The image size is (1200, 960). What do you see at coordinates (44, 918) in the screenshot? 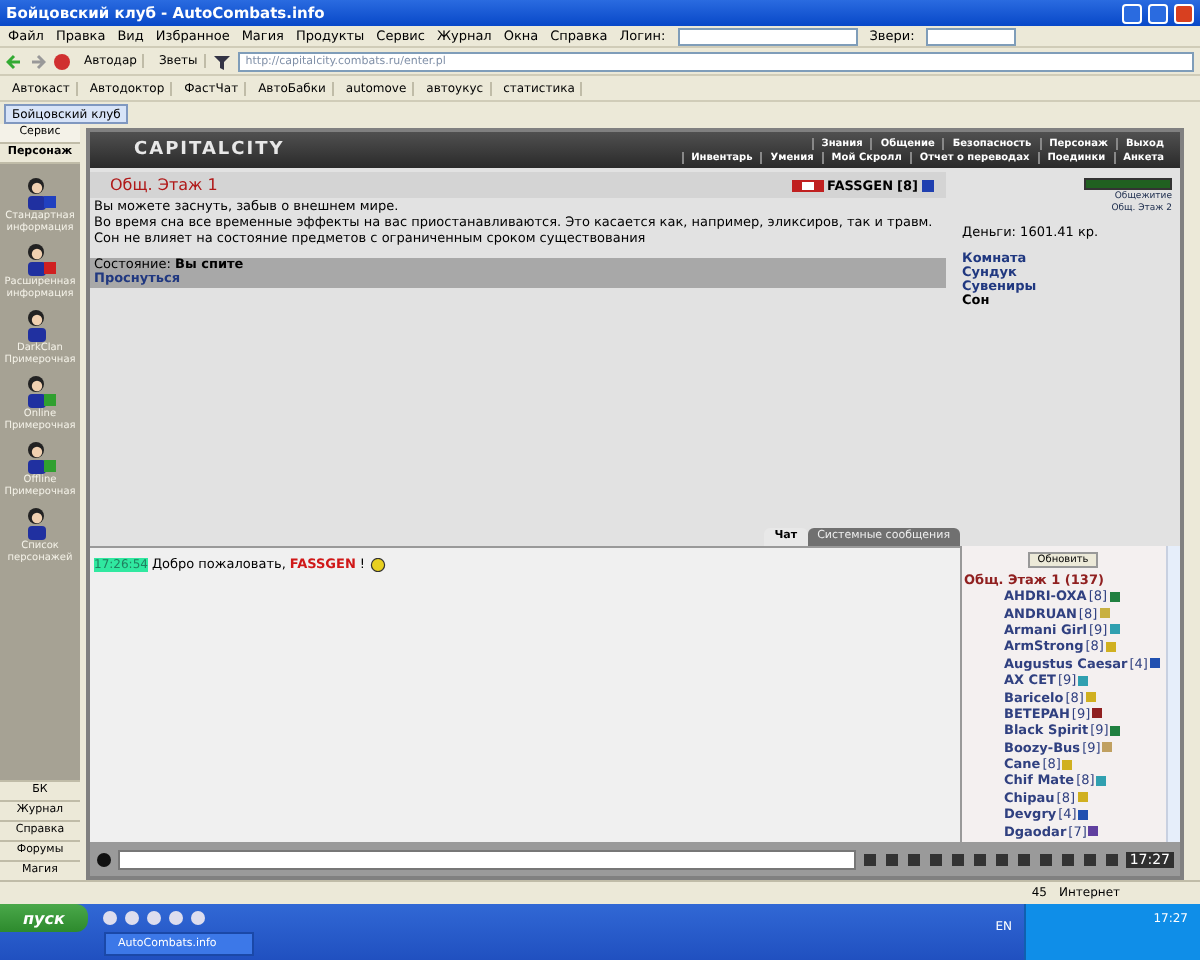
I see `start-button: пуск` at bounding box center [44, 918].